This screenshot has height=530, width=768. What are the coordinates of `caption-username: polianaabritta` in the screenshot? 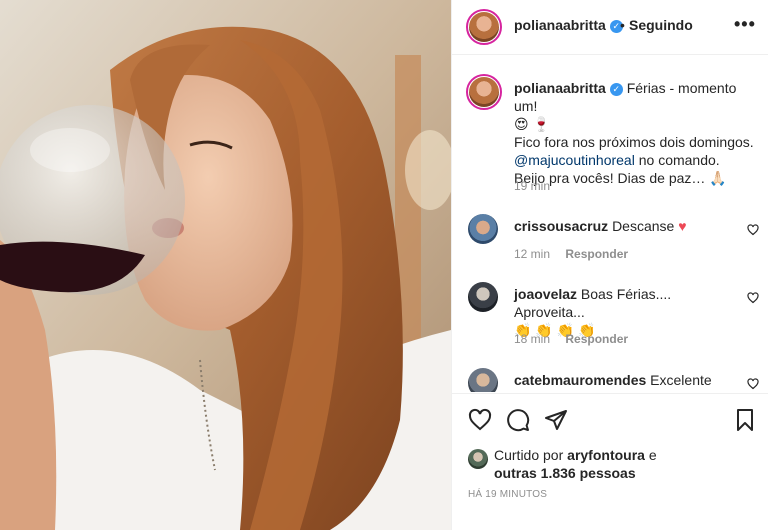 It's located at (560, 88).